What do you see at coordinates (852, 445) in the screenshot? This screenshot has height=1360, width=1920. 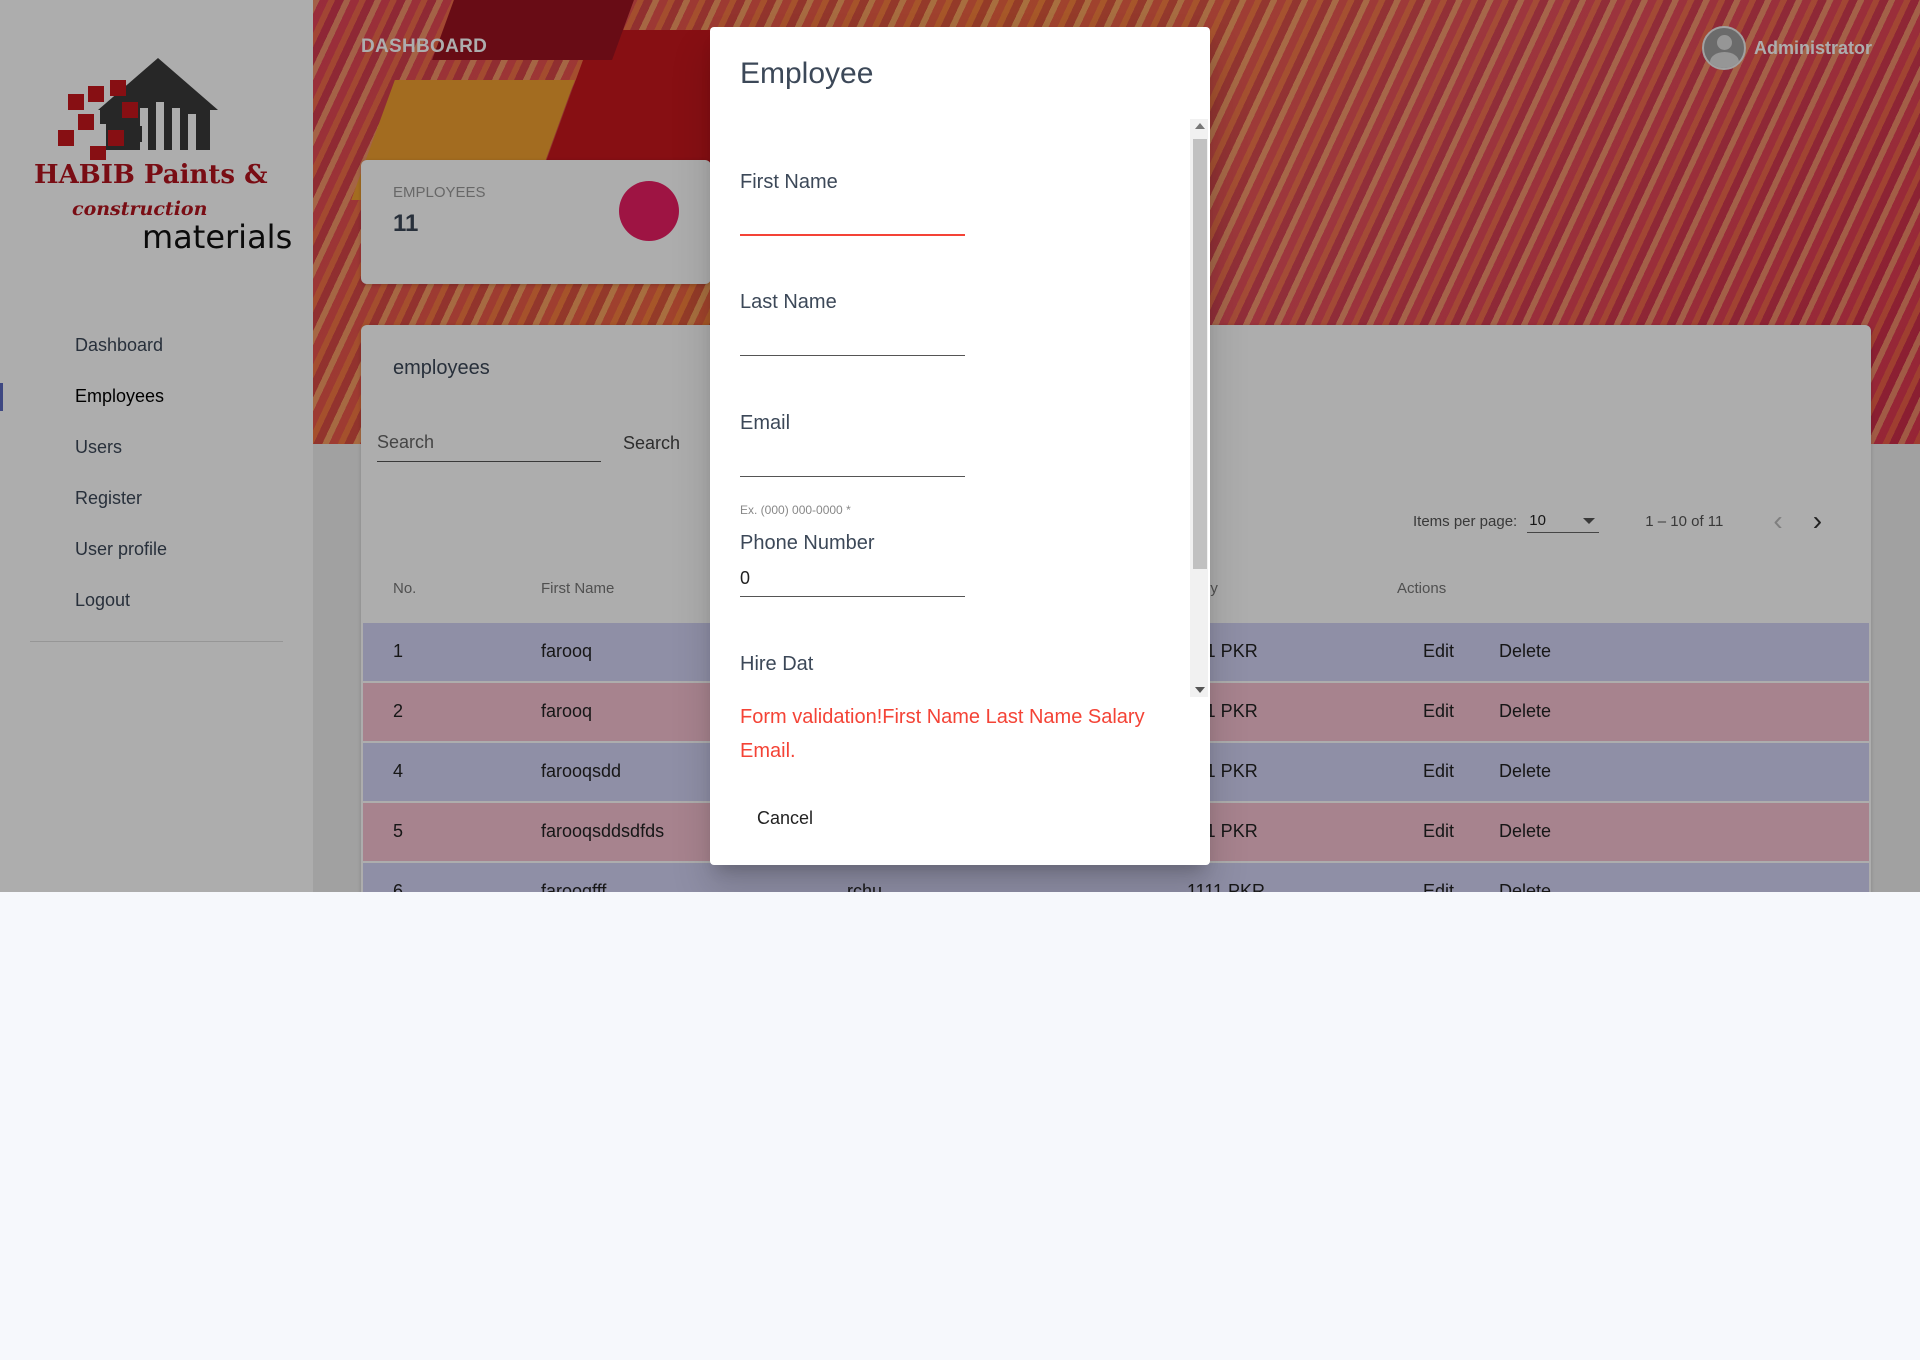 I see `email-field: Email` at bounding box center [852, 445].